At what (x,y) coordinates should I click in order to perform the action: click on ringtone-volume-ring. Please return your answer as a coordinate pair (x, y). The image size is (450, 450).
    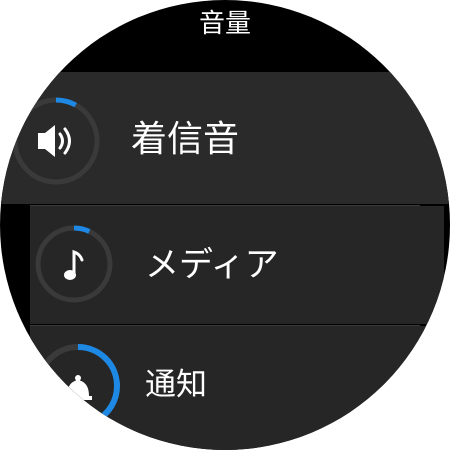
    Looking at the image, I should click on (56, 141).